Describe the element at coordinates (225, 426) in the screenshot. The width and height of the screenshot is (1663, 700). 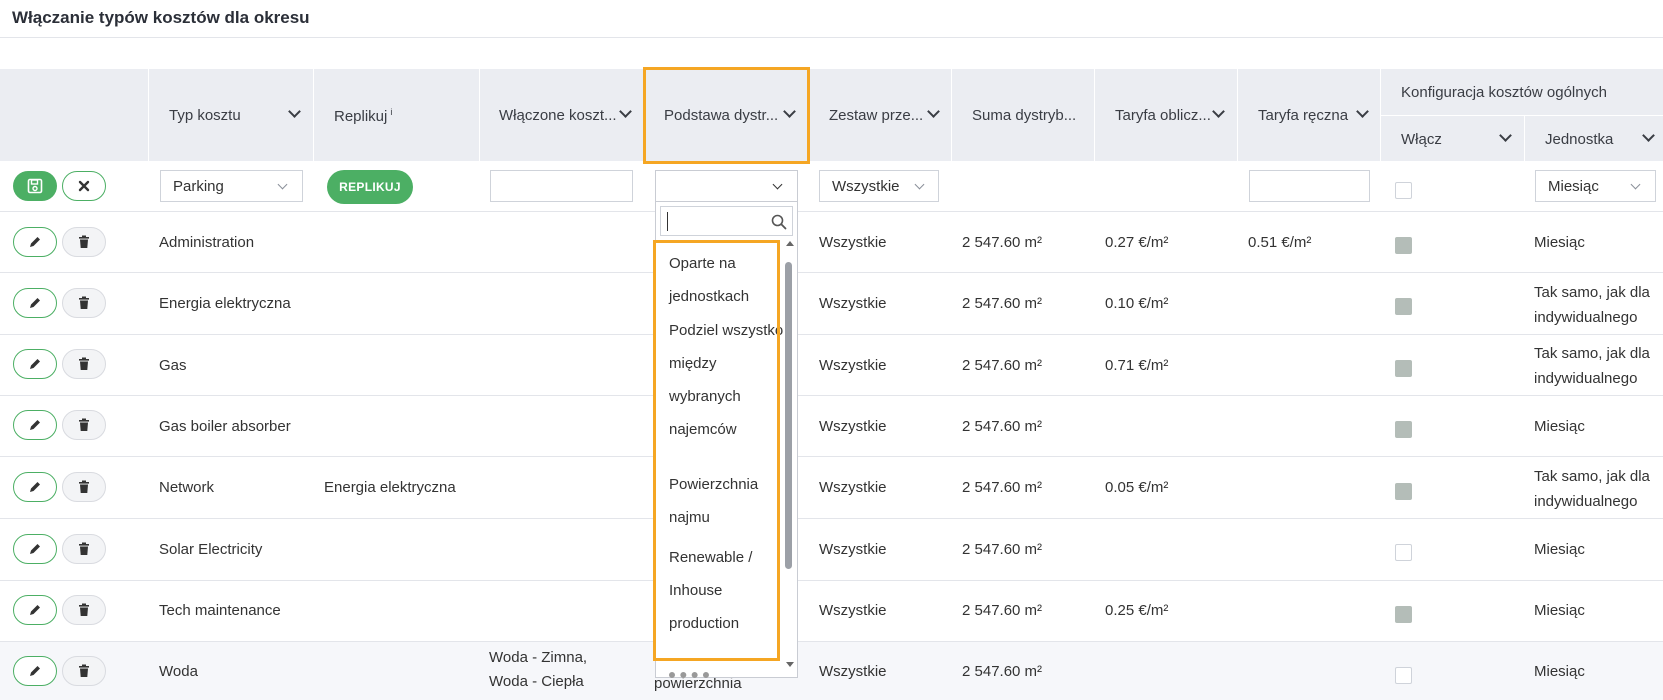
I see `typ-cell: Gas boiler absorber` at that location.